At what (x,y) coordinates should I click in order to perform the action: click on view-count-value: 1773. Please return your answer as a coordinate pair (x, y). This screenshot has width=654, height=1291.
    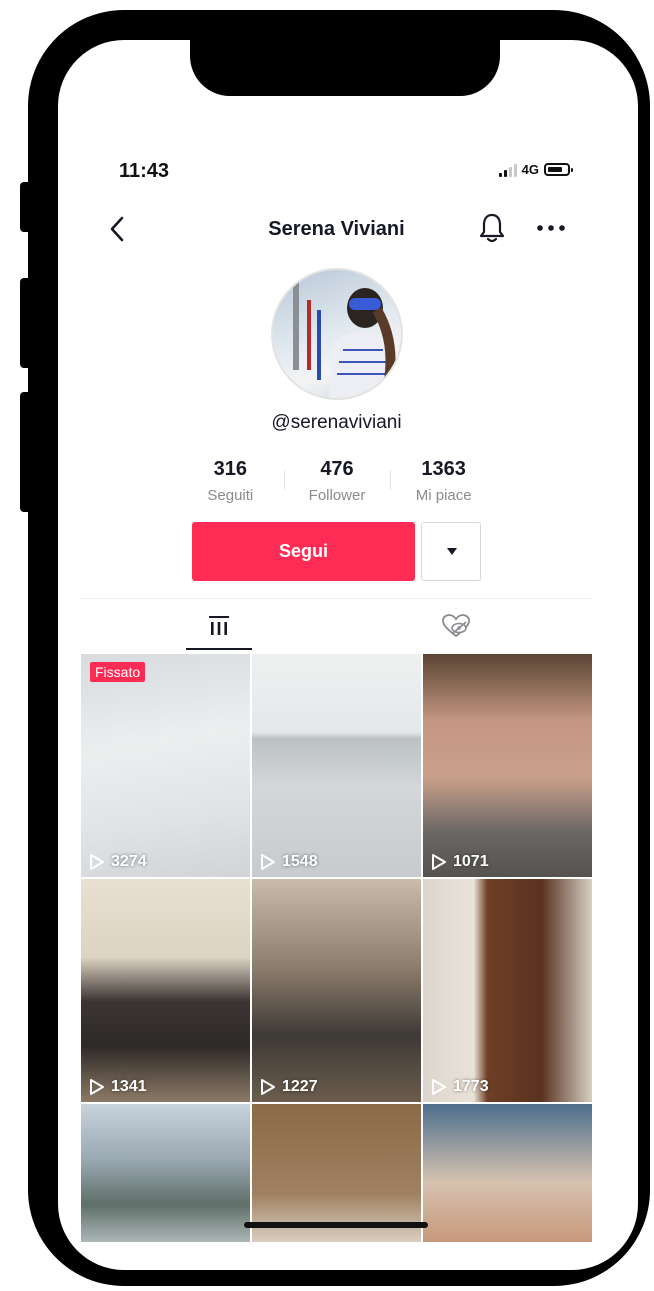
    Looking at the image, I should click on (471, 1086).